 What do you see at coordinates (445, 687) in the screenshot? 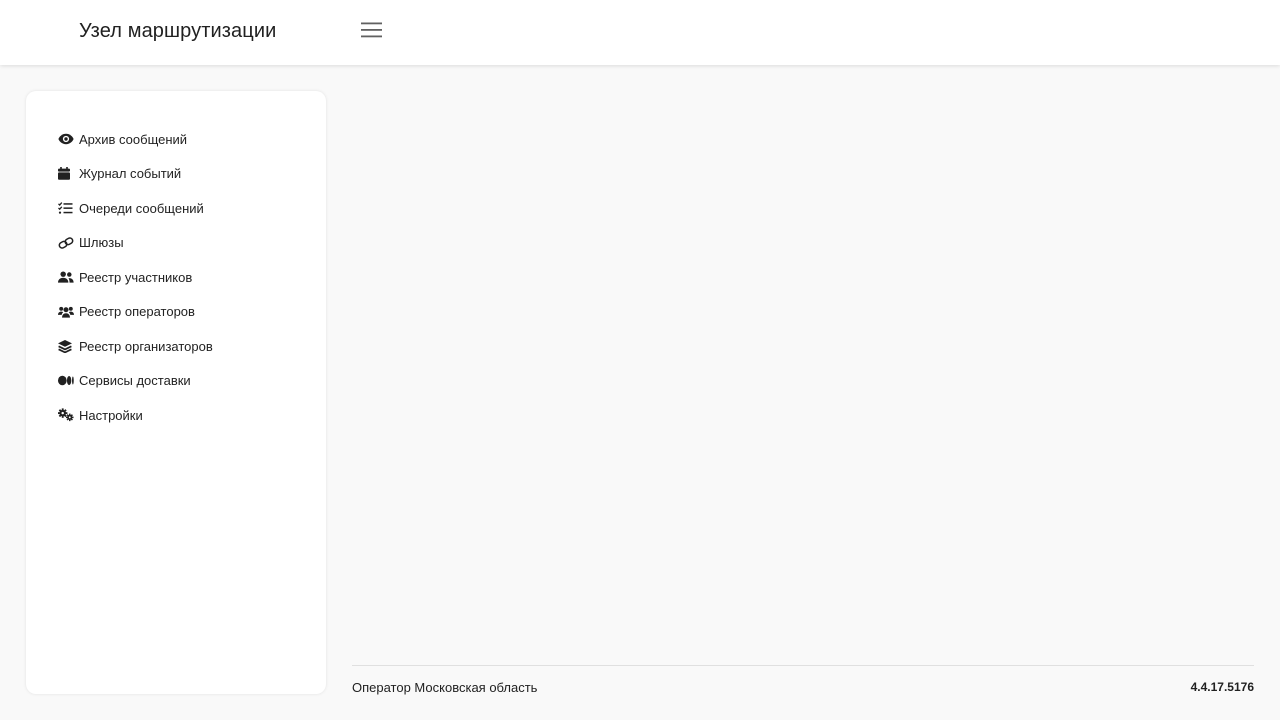
I see `operator-label: Оператор Московская область` at bounding box center [445, 687].